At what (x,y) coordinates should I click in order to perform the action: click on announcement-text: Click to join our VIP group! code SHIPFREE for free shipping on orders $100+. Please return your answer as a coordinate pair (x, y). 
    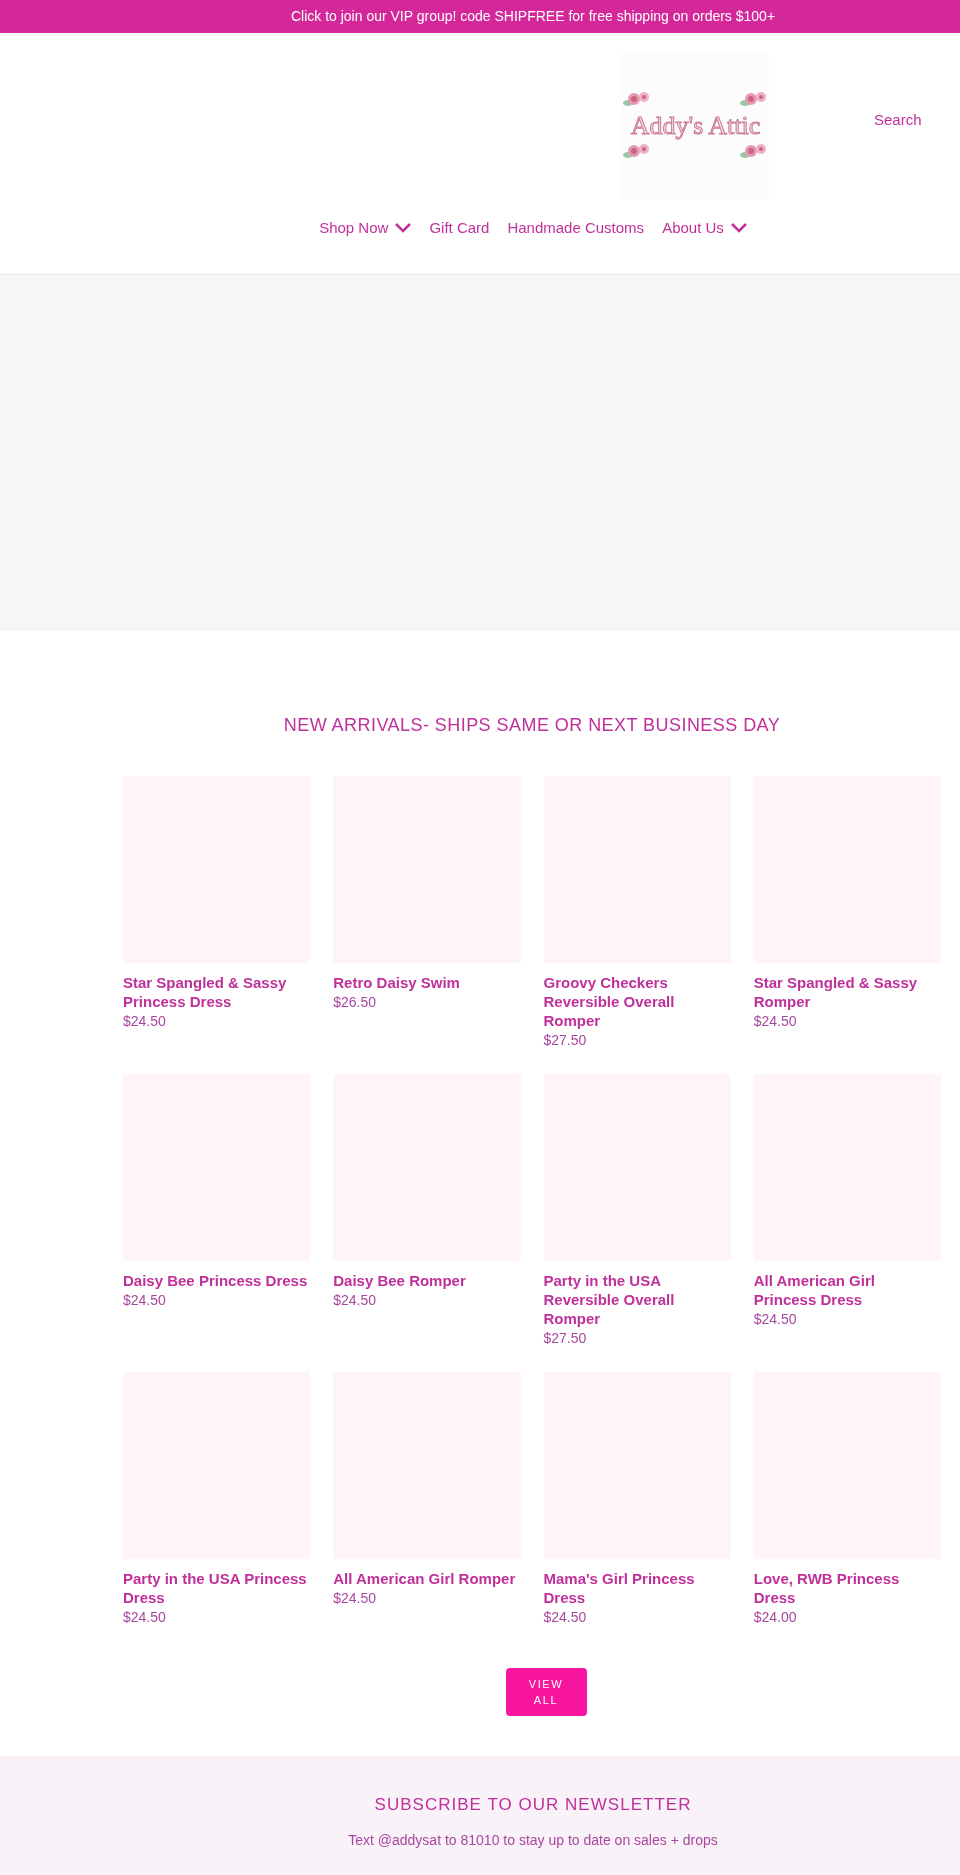
    Looking at the image, I should click on (533, 16).